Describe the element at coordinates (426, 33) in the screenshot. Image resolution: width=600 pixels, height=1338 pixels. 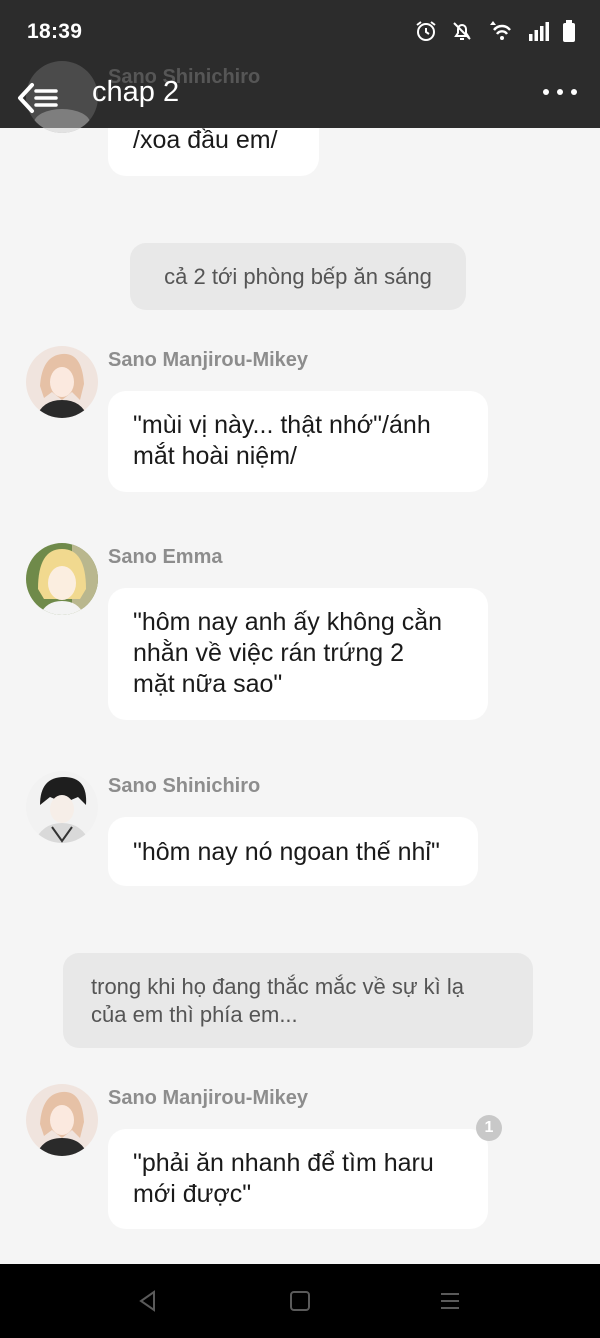
I see `alarm-icon` at that location.